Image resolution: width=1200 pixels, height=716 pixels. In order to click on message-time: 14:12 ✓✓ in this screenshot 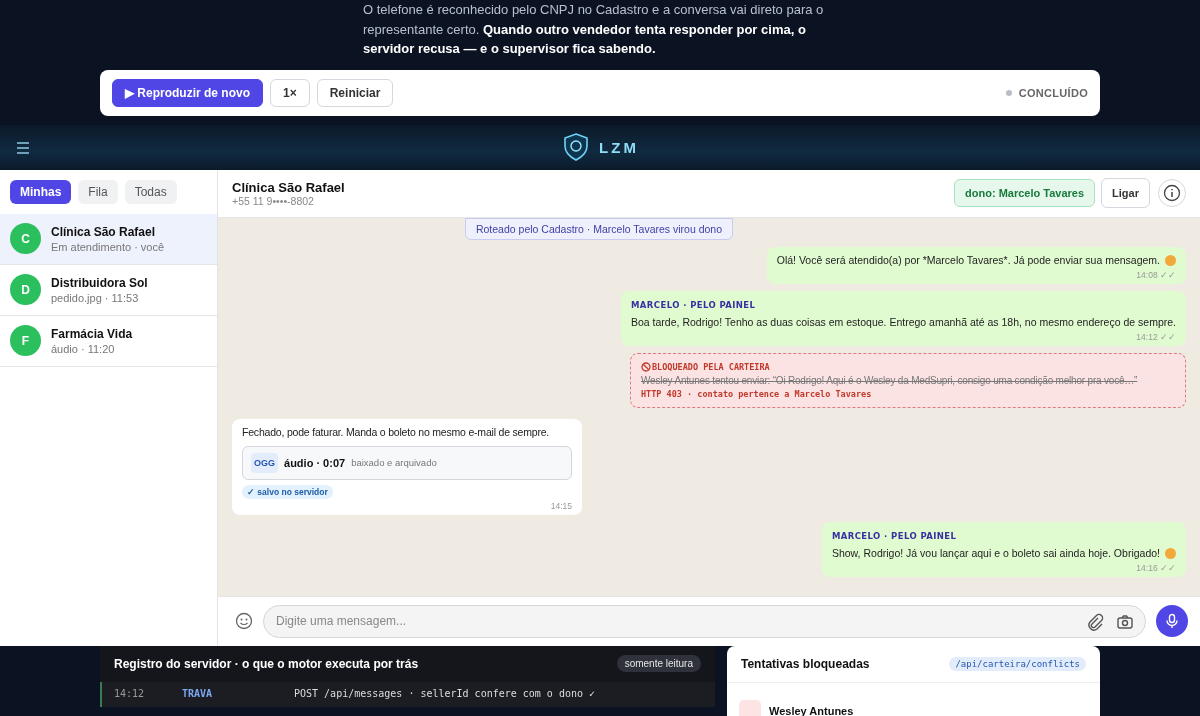, I will do `click(1156, 336)`.